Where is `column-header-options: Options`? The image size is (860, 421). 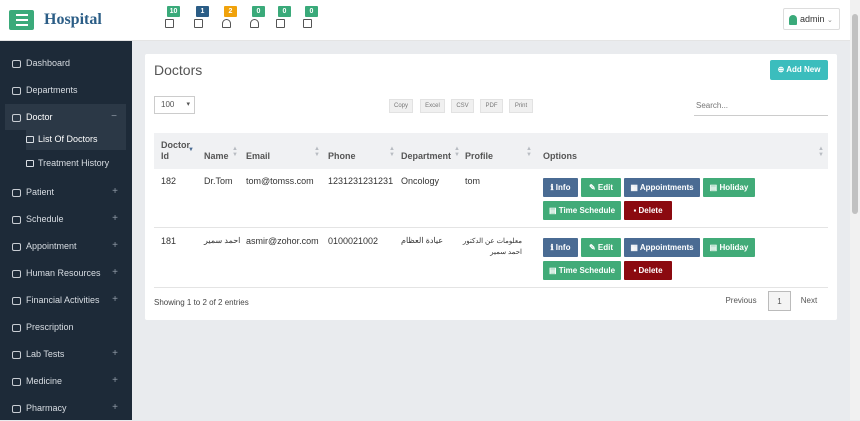 column-header-options: Options is located at coordinates (560, 156).